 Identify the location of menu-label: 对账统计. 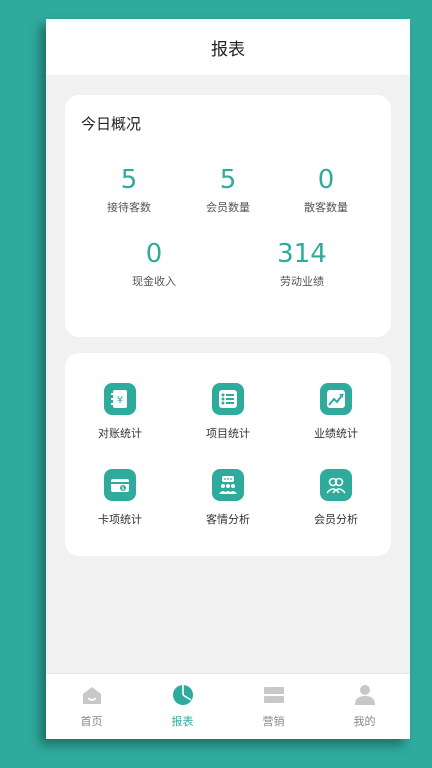
(120, 433).